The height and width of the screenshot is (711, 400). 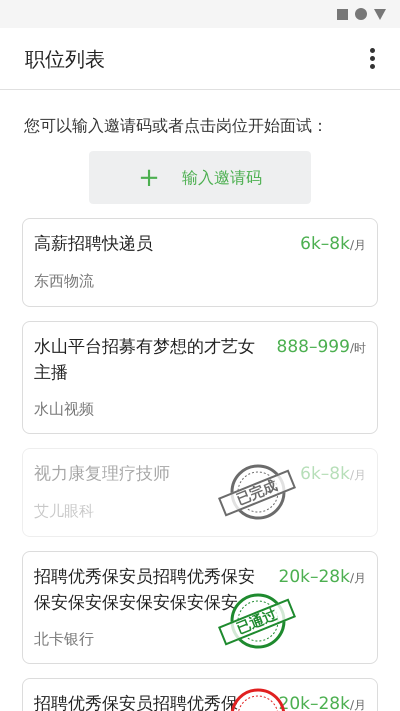 What do you see at coordinates (380, 14) in the screenshot?
I see `triangle-icon` at bounding box center [380, 14].